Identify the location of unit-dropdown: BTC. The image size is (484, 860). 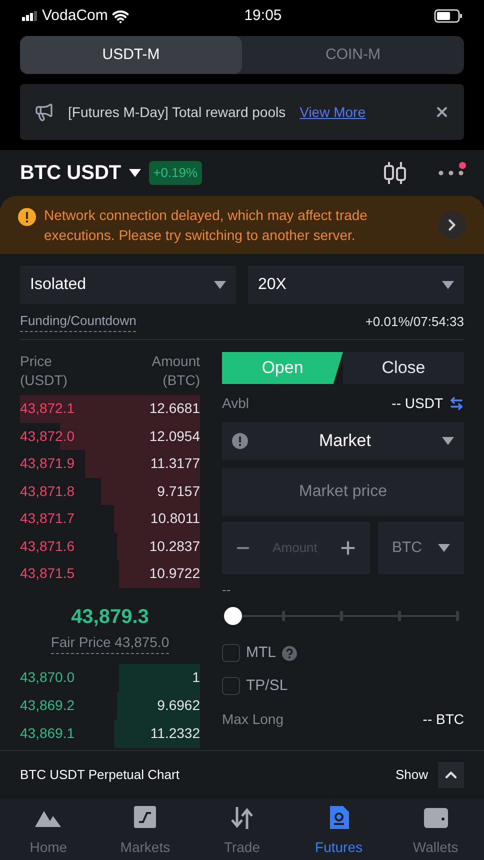
(421, 548).